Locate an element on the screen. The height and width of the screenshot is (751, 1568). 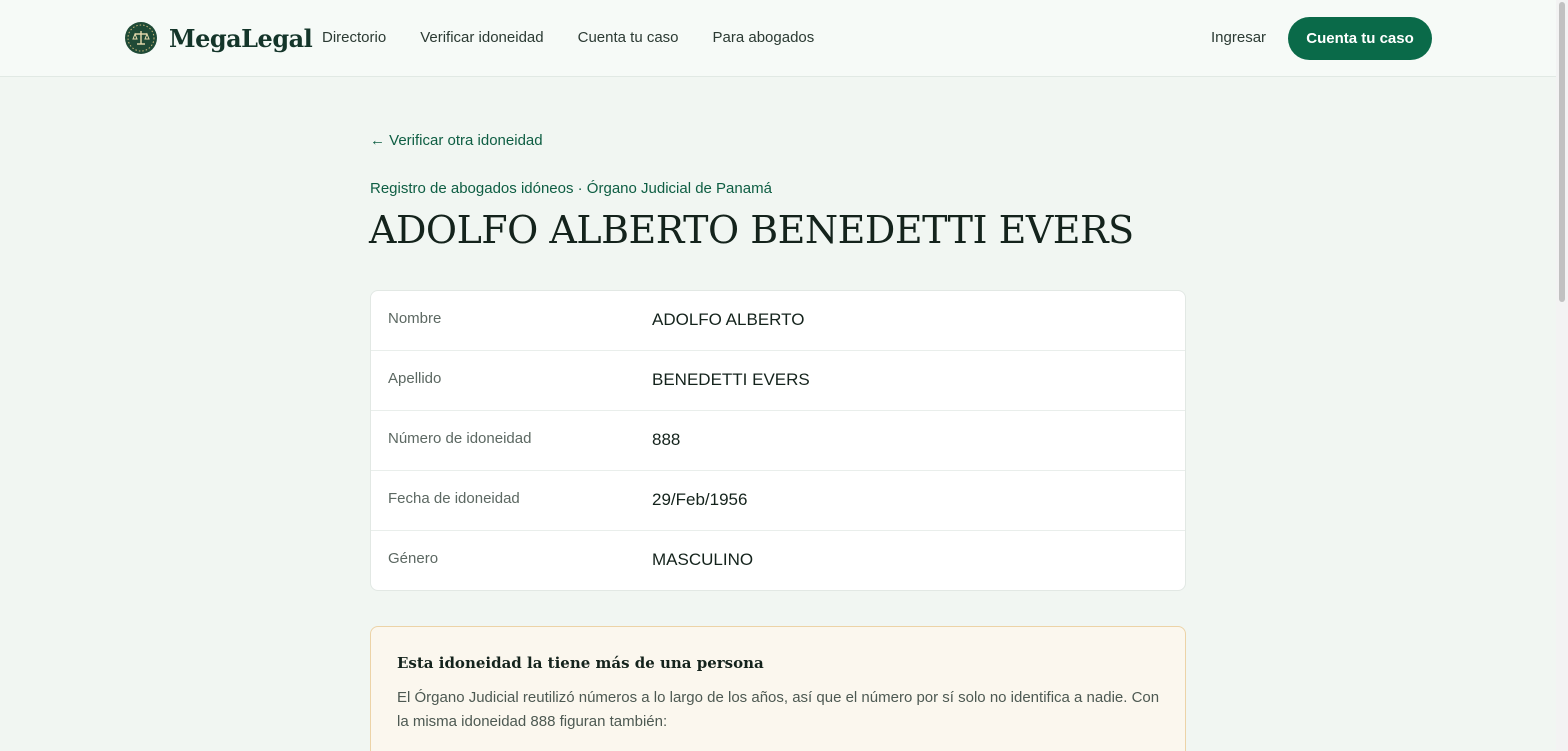
detail-row-numero: Número de idoneidad 888 is located at coordinates (778, 441).